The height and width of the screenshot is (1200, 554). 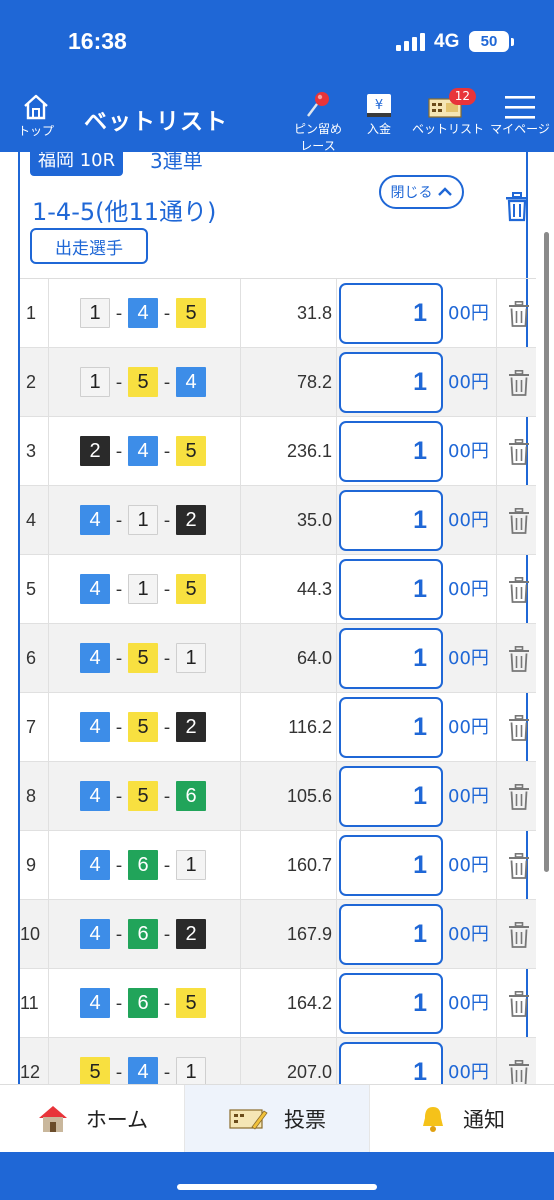 I want to click on home-icon, so click(x=36, y=107).